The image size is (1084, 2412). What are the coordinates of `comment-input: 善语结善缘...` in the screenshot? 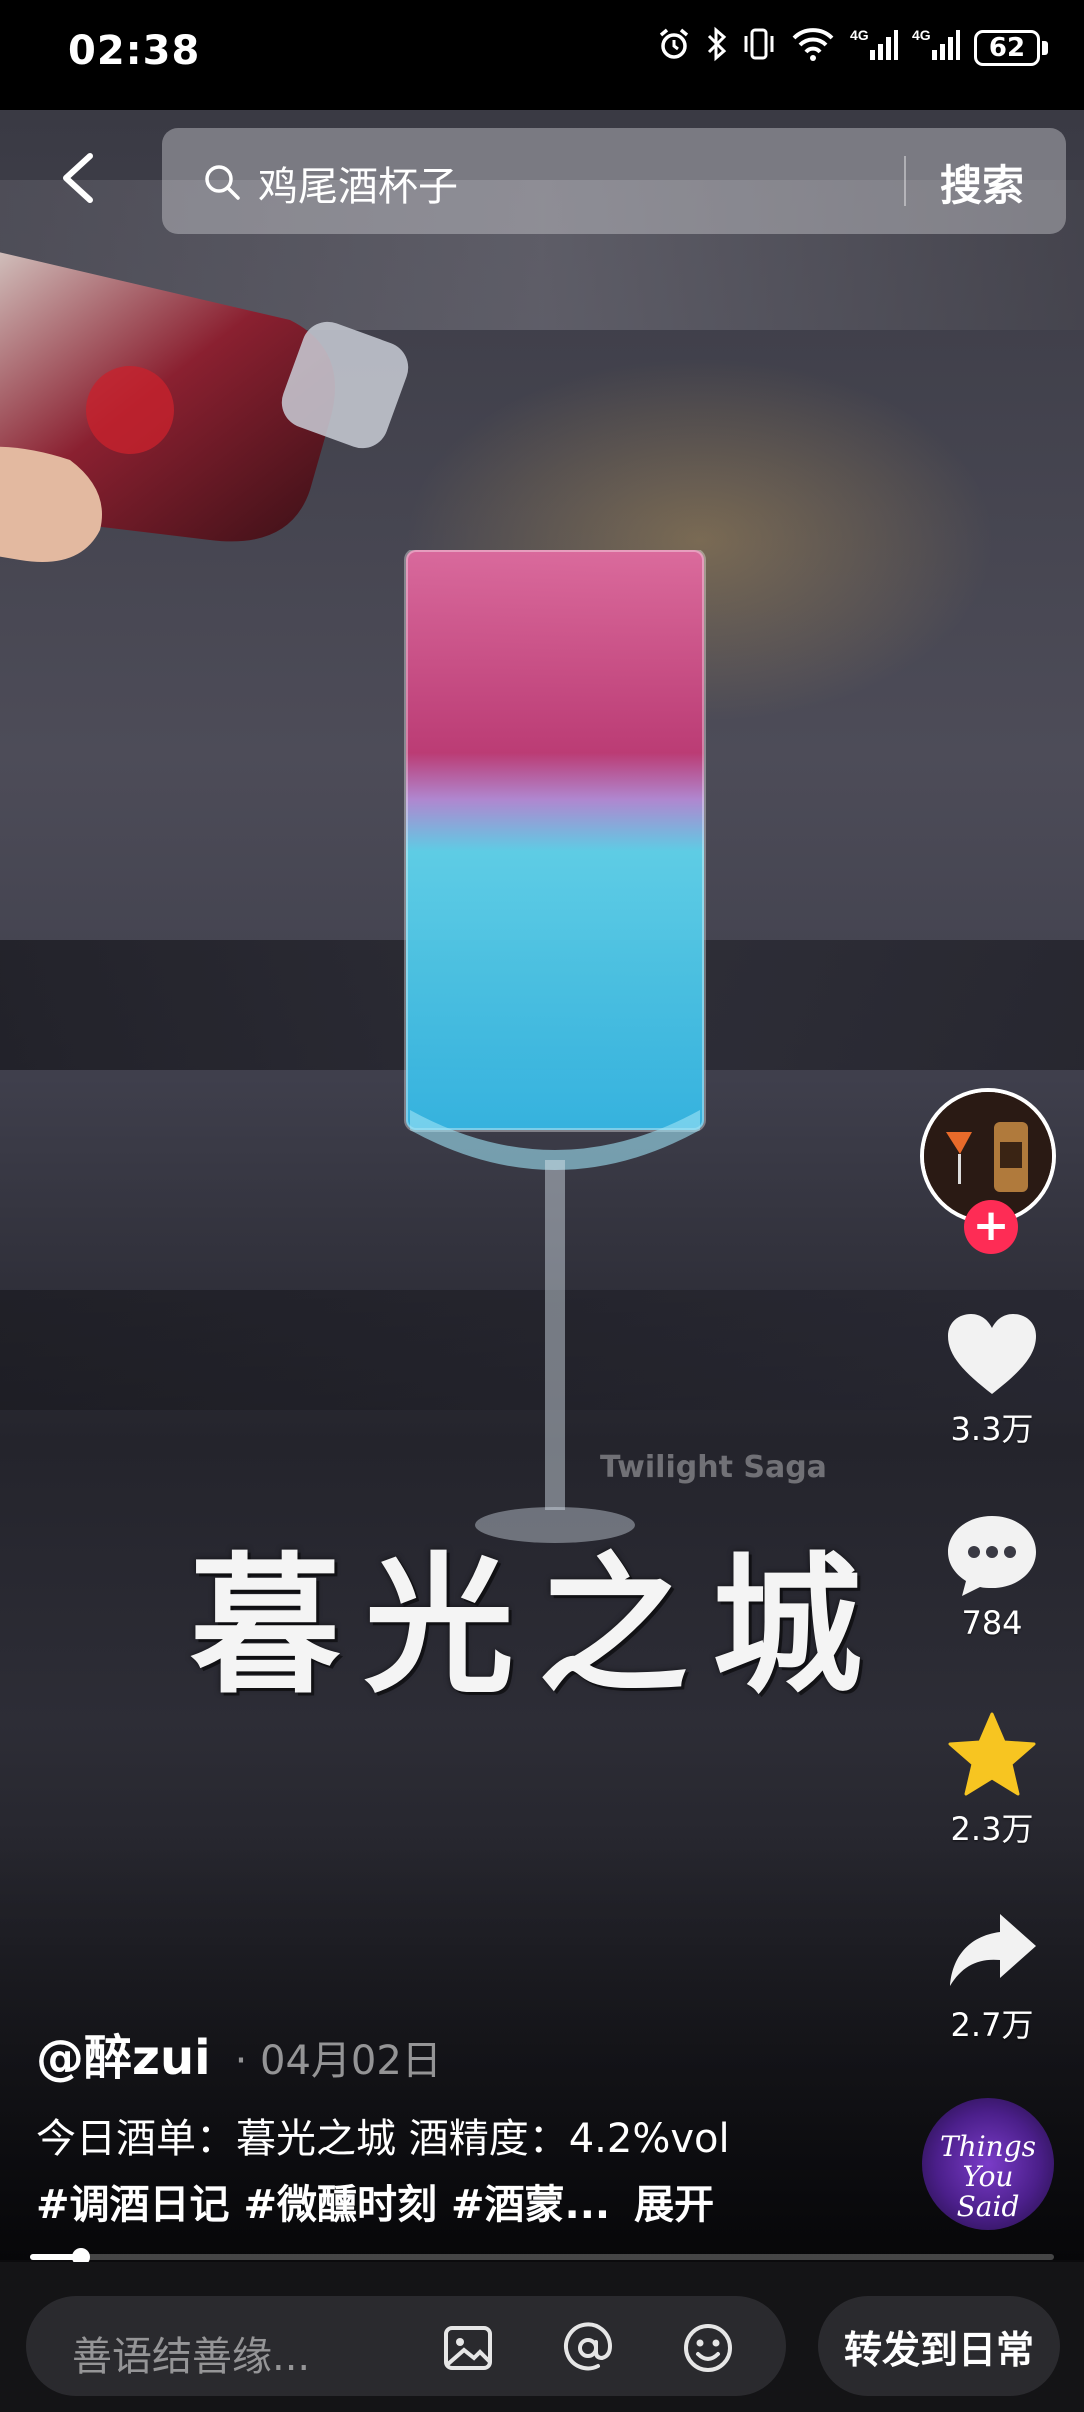 It's located at (191, 2353).